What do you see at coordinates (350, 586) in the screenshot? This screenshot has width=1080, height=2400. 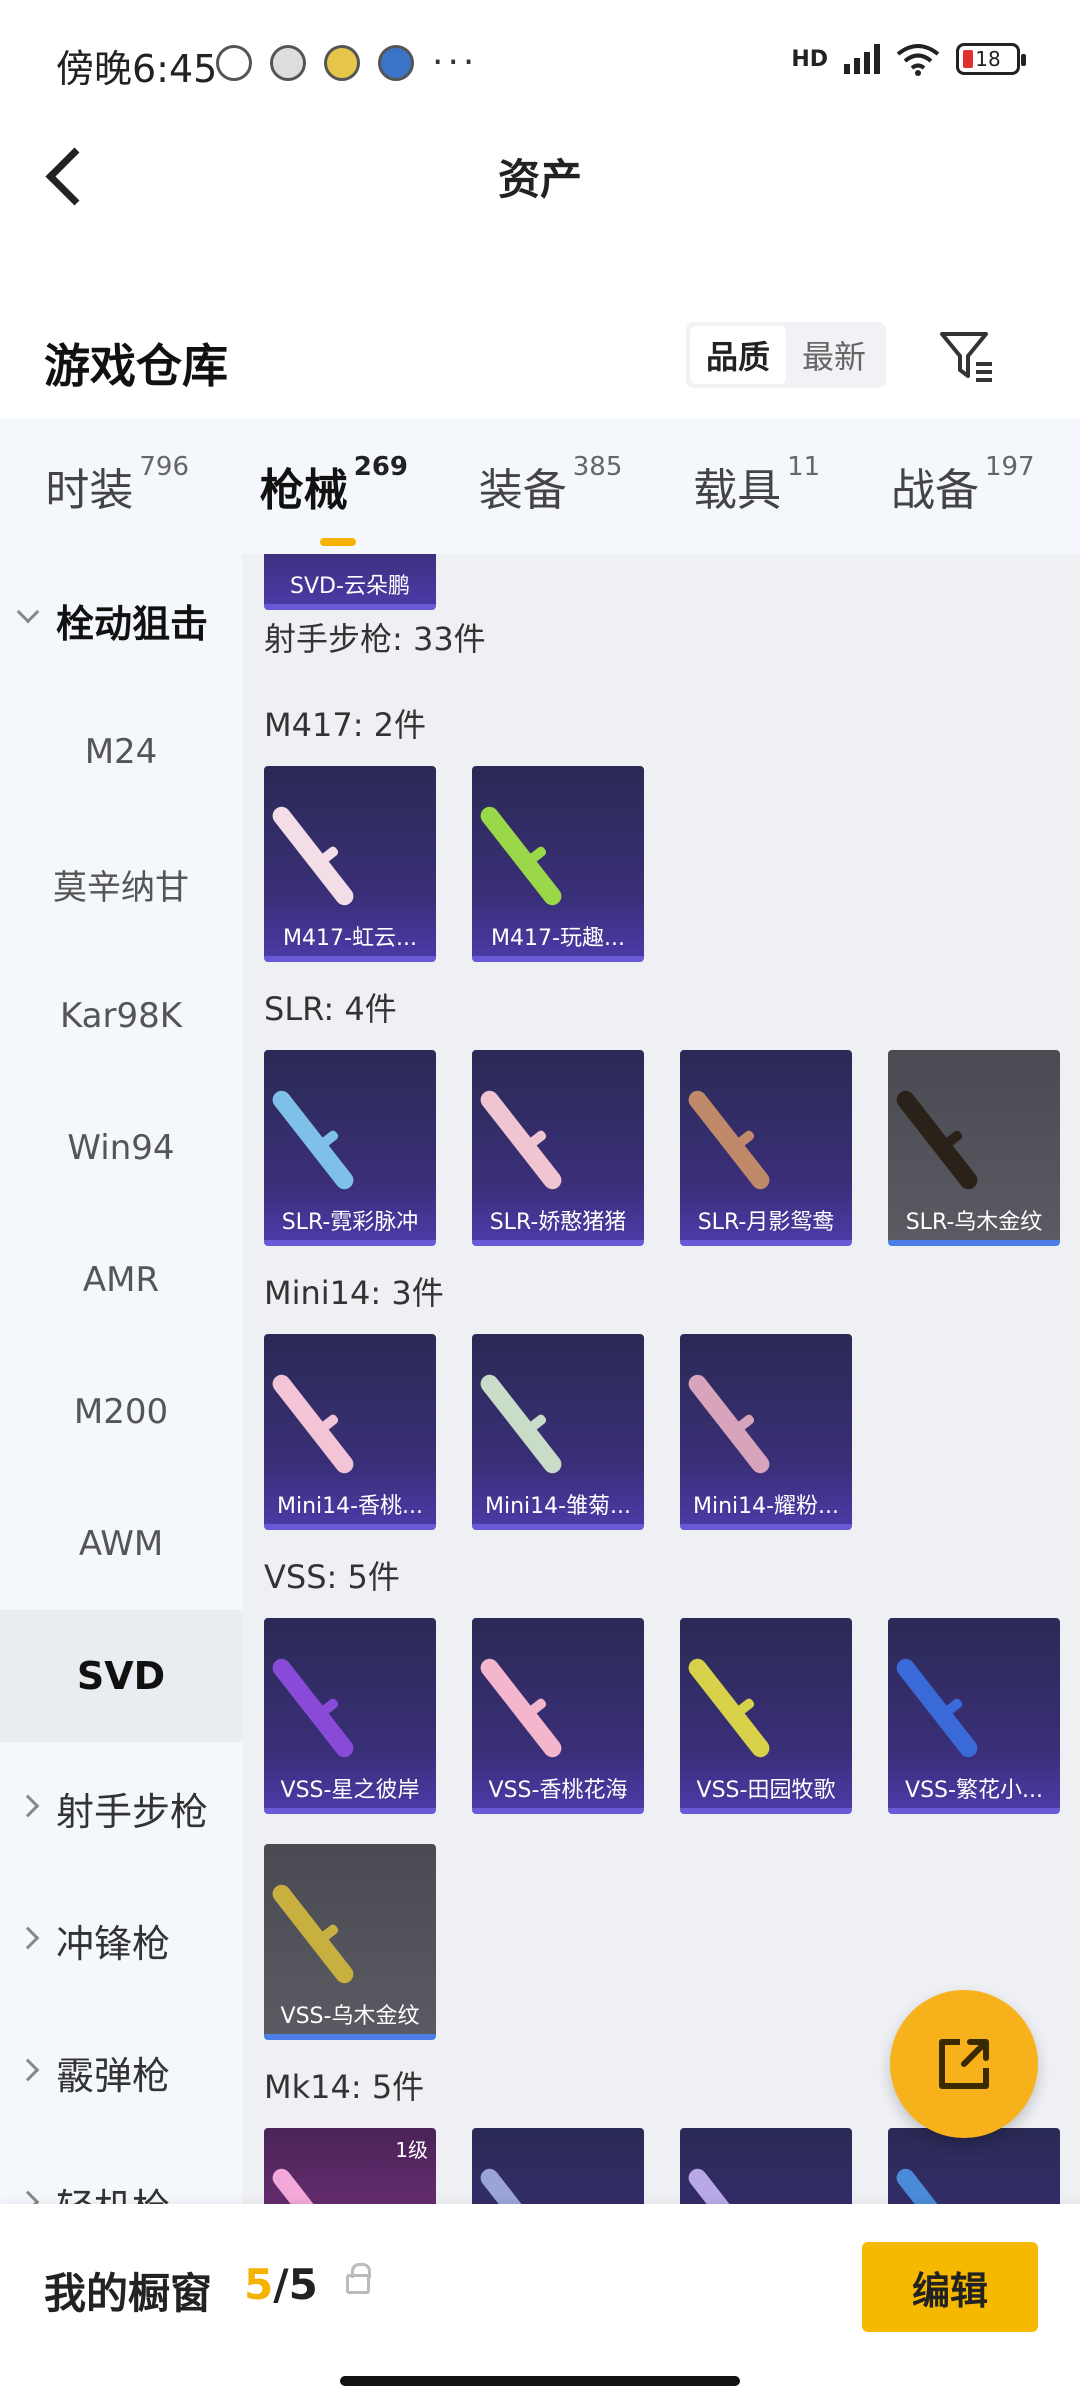 I see `weapon-card-name: SVD-云朵鹏` at bounding box center [350, 586].